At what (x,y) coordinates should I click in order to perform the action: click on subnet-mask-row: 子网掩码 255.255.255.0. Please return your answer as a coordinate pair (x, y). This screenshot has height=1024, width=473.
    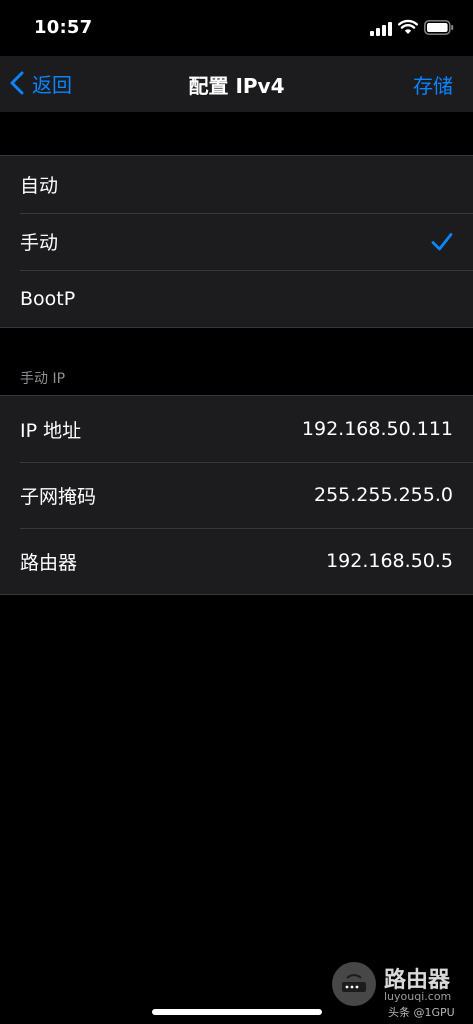
    Looking at the image, I should click on (236, 495).